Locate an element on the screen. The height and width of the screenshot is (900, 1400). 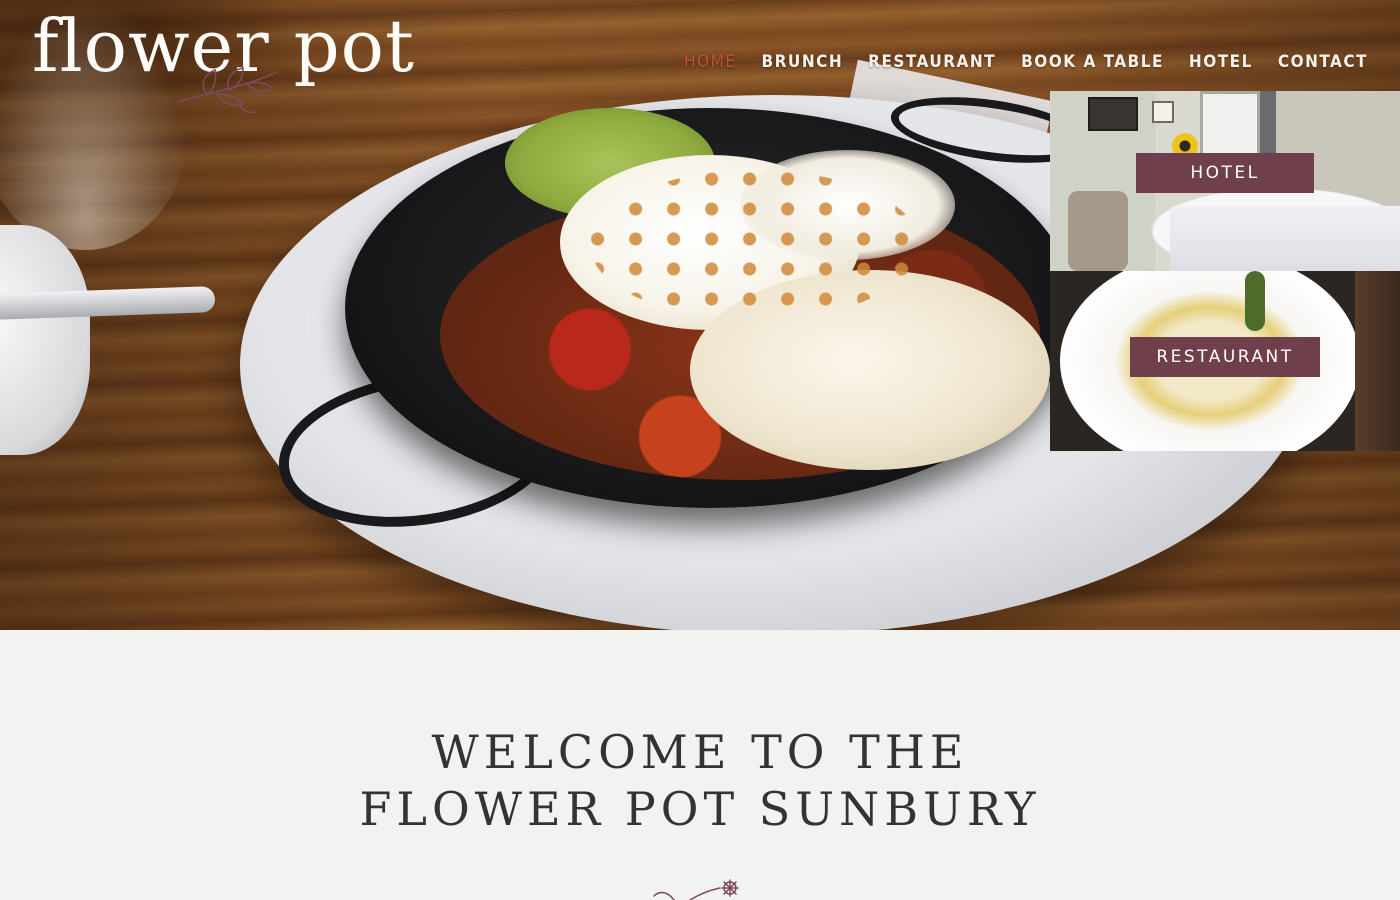
nav-item-contact: CONTACT is located at coordinates (1323, 62).